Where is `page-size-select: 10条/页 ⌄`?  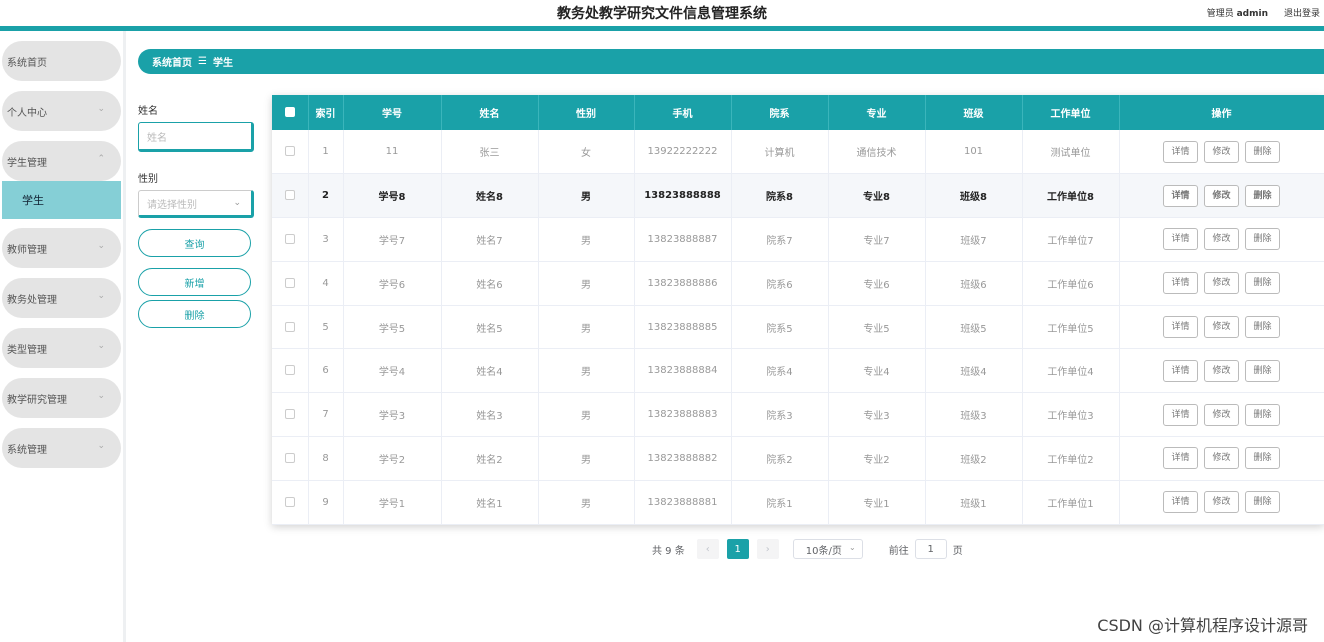
page-size-select: 10条/页 ⌄ is located at coordinates (827, 549).